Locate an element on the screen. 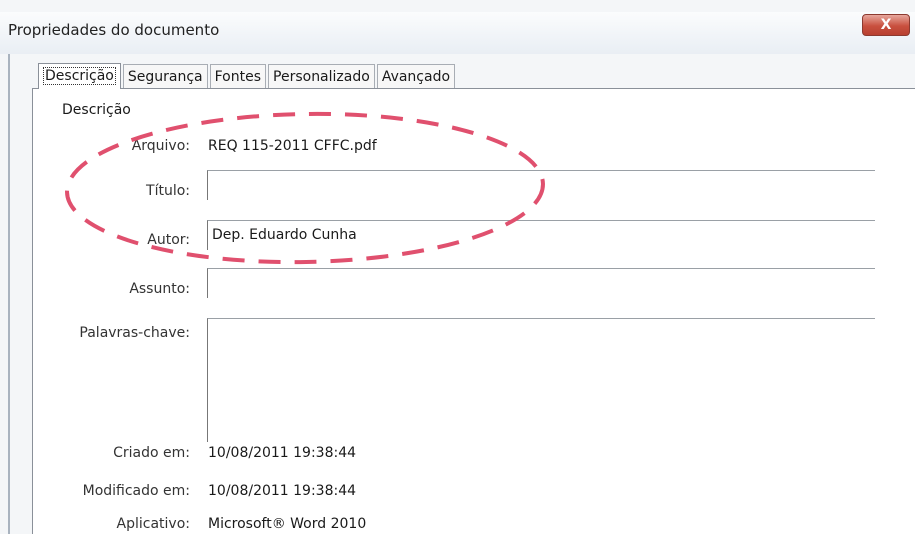 The width and height of the screenshot is (915, 534). tab-descricao: Descrição is located at coordinates (79, 76).